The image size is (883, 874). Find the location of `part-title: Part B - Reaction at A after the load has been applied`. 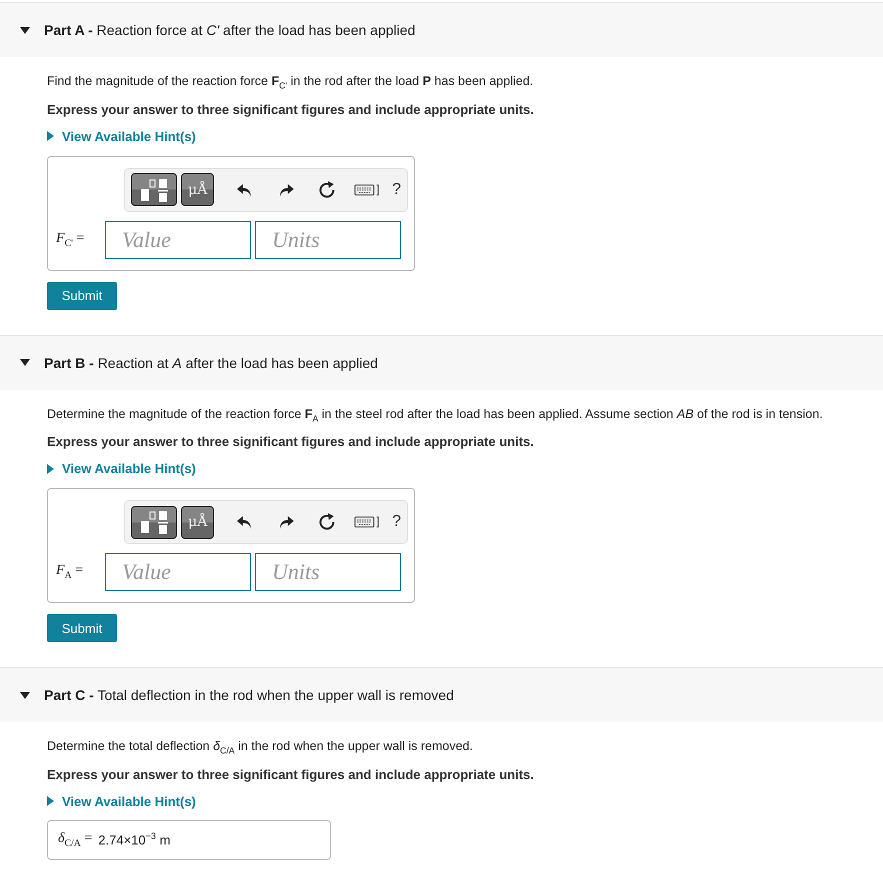

part-title: Part B - Reaction at A after the load has been applied is located at coordinates (211, 362).